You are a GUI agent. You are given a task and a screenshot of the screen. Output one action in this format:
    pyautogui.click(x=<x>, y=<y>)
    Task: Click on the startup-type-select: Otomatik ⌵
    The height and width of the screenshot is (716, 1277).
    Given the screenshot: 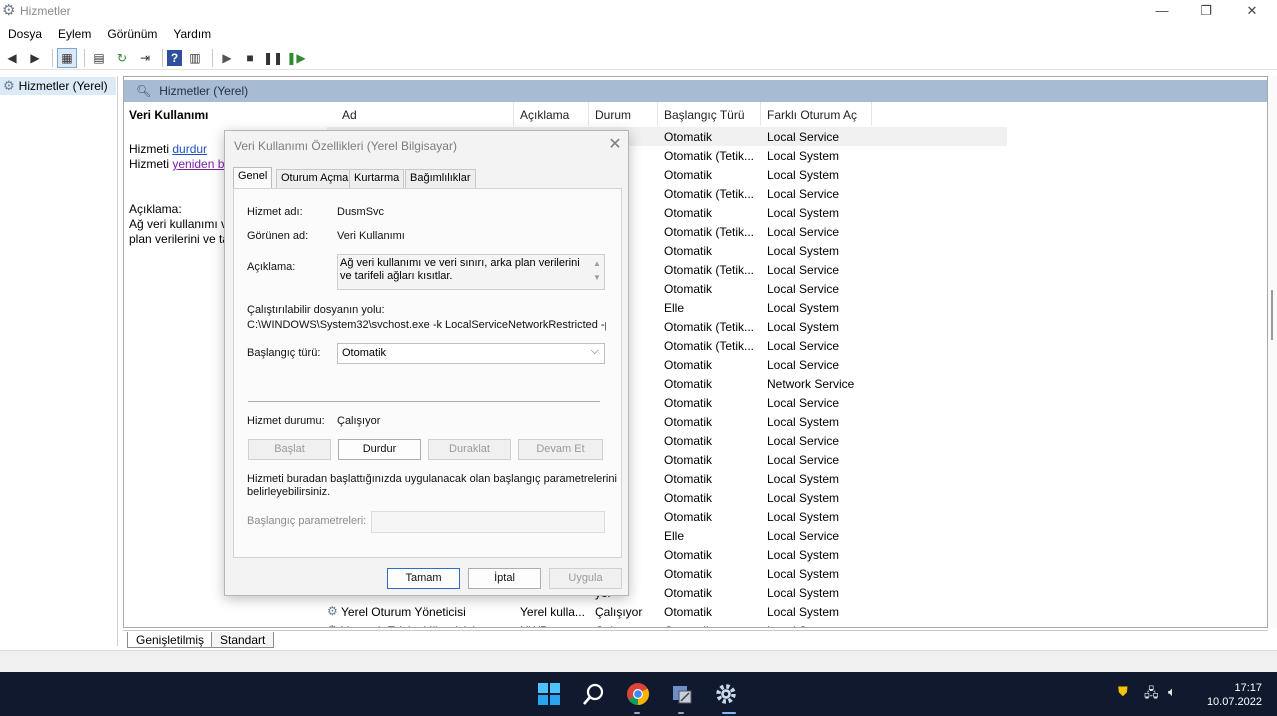 What is the action you would take?
    pyautogui.click(x=471, y=353)
    